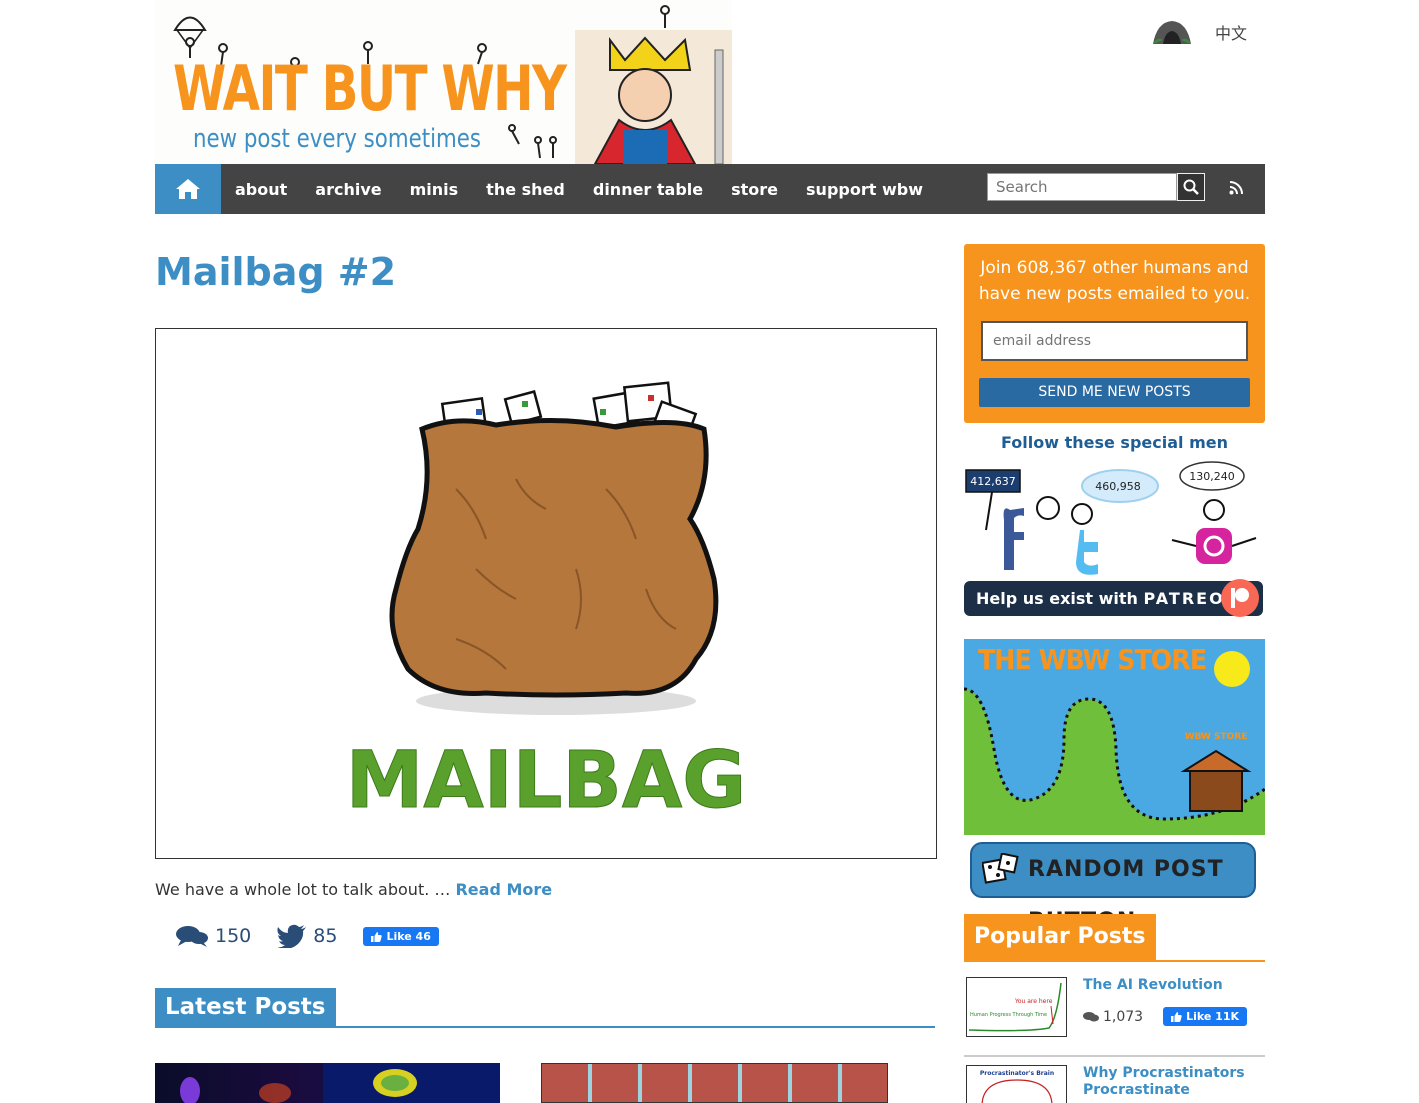 The image size is (1419, 1103). I want to click on facebook-like-button: Like 46, so click(401, 936).